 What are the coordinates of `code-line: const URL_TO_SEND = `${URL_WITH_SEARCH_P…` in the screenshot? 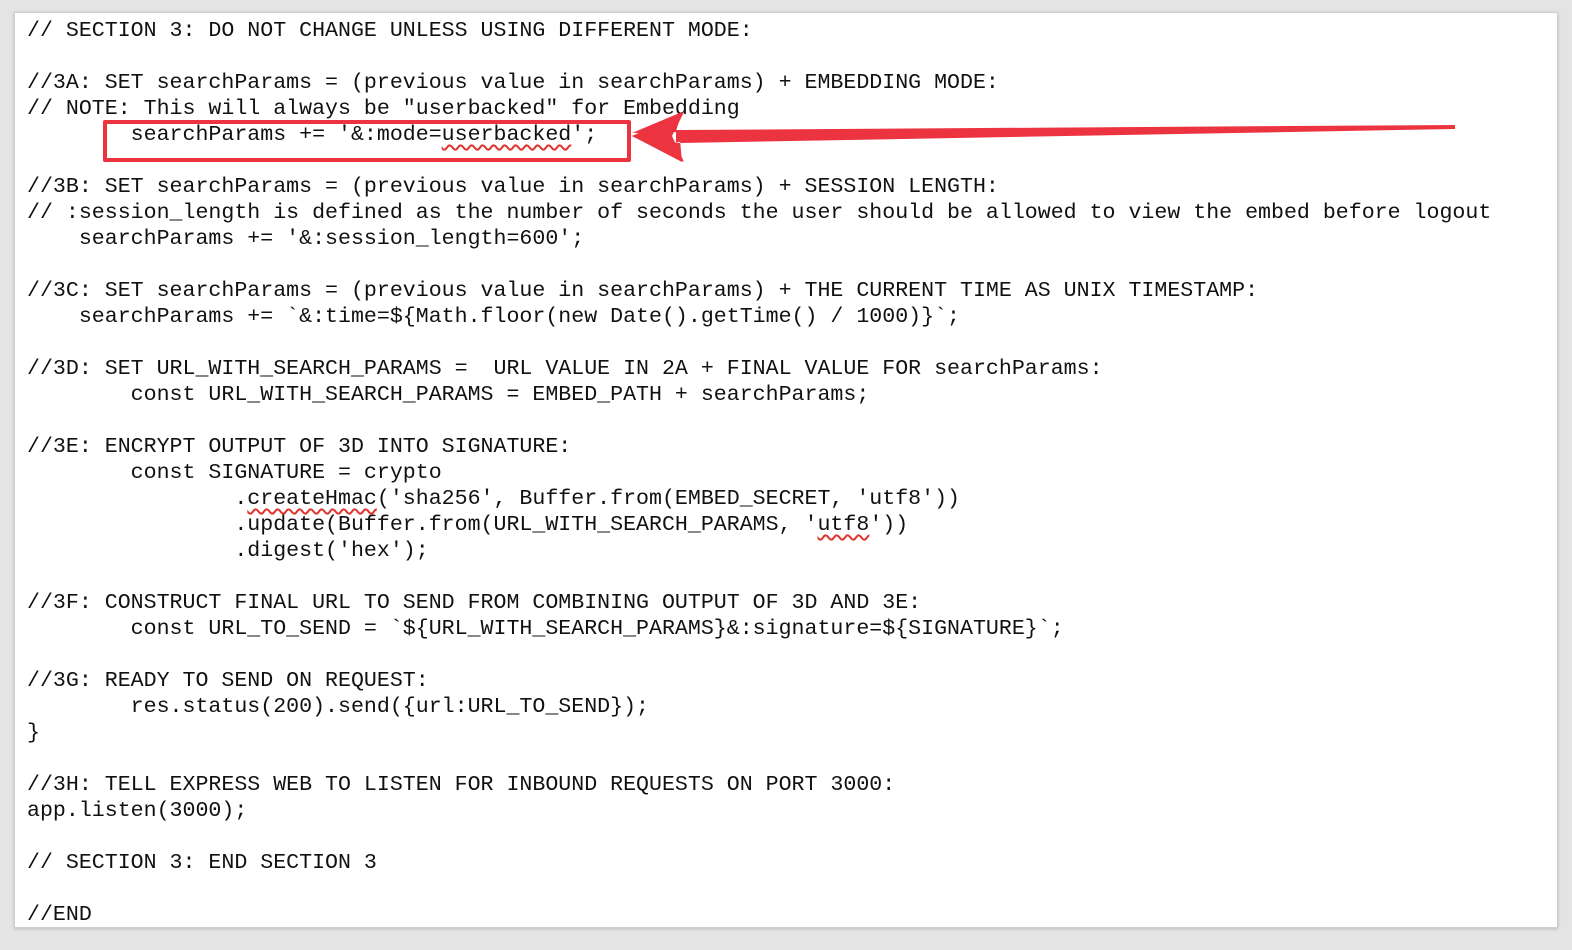 It's located at (545, 629).